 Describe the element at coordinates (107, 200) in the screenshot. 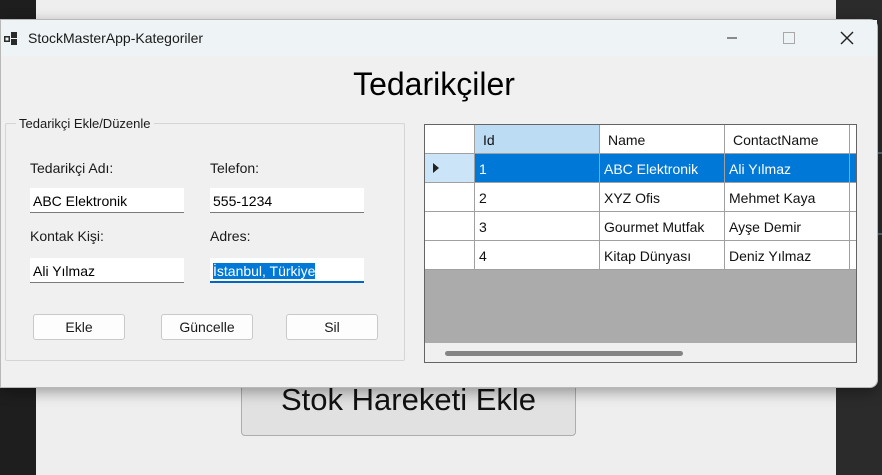

I see `supplier-name-input: ABC Elektronik` at that location.